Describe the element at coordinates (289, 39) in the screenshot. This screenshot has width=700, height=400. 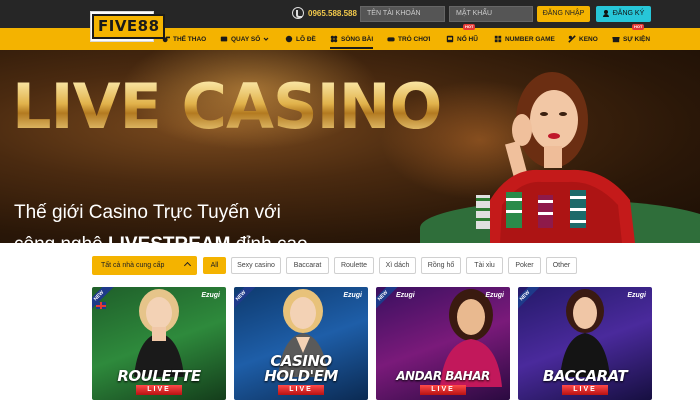
I see `ball-icon` at that location.